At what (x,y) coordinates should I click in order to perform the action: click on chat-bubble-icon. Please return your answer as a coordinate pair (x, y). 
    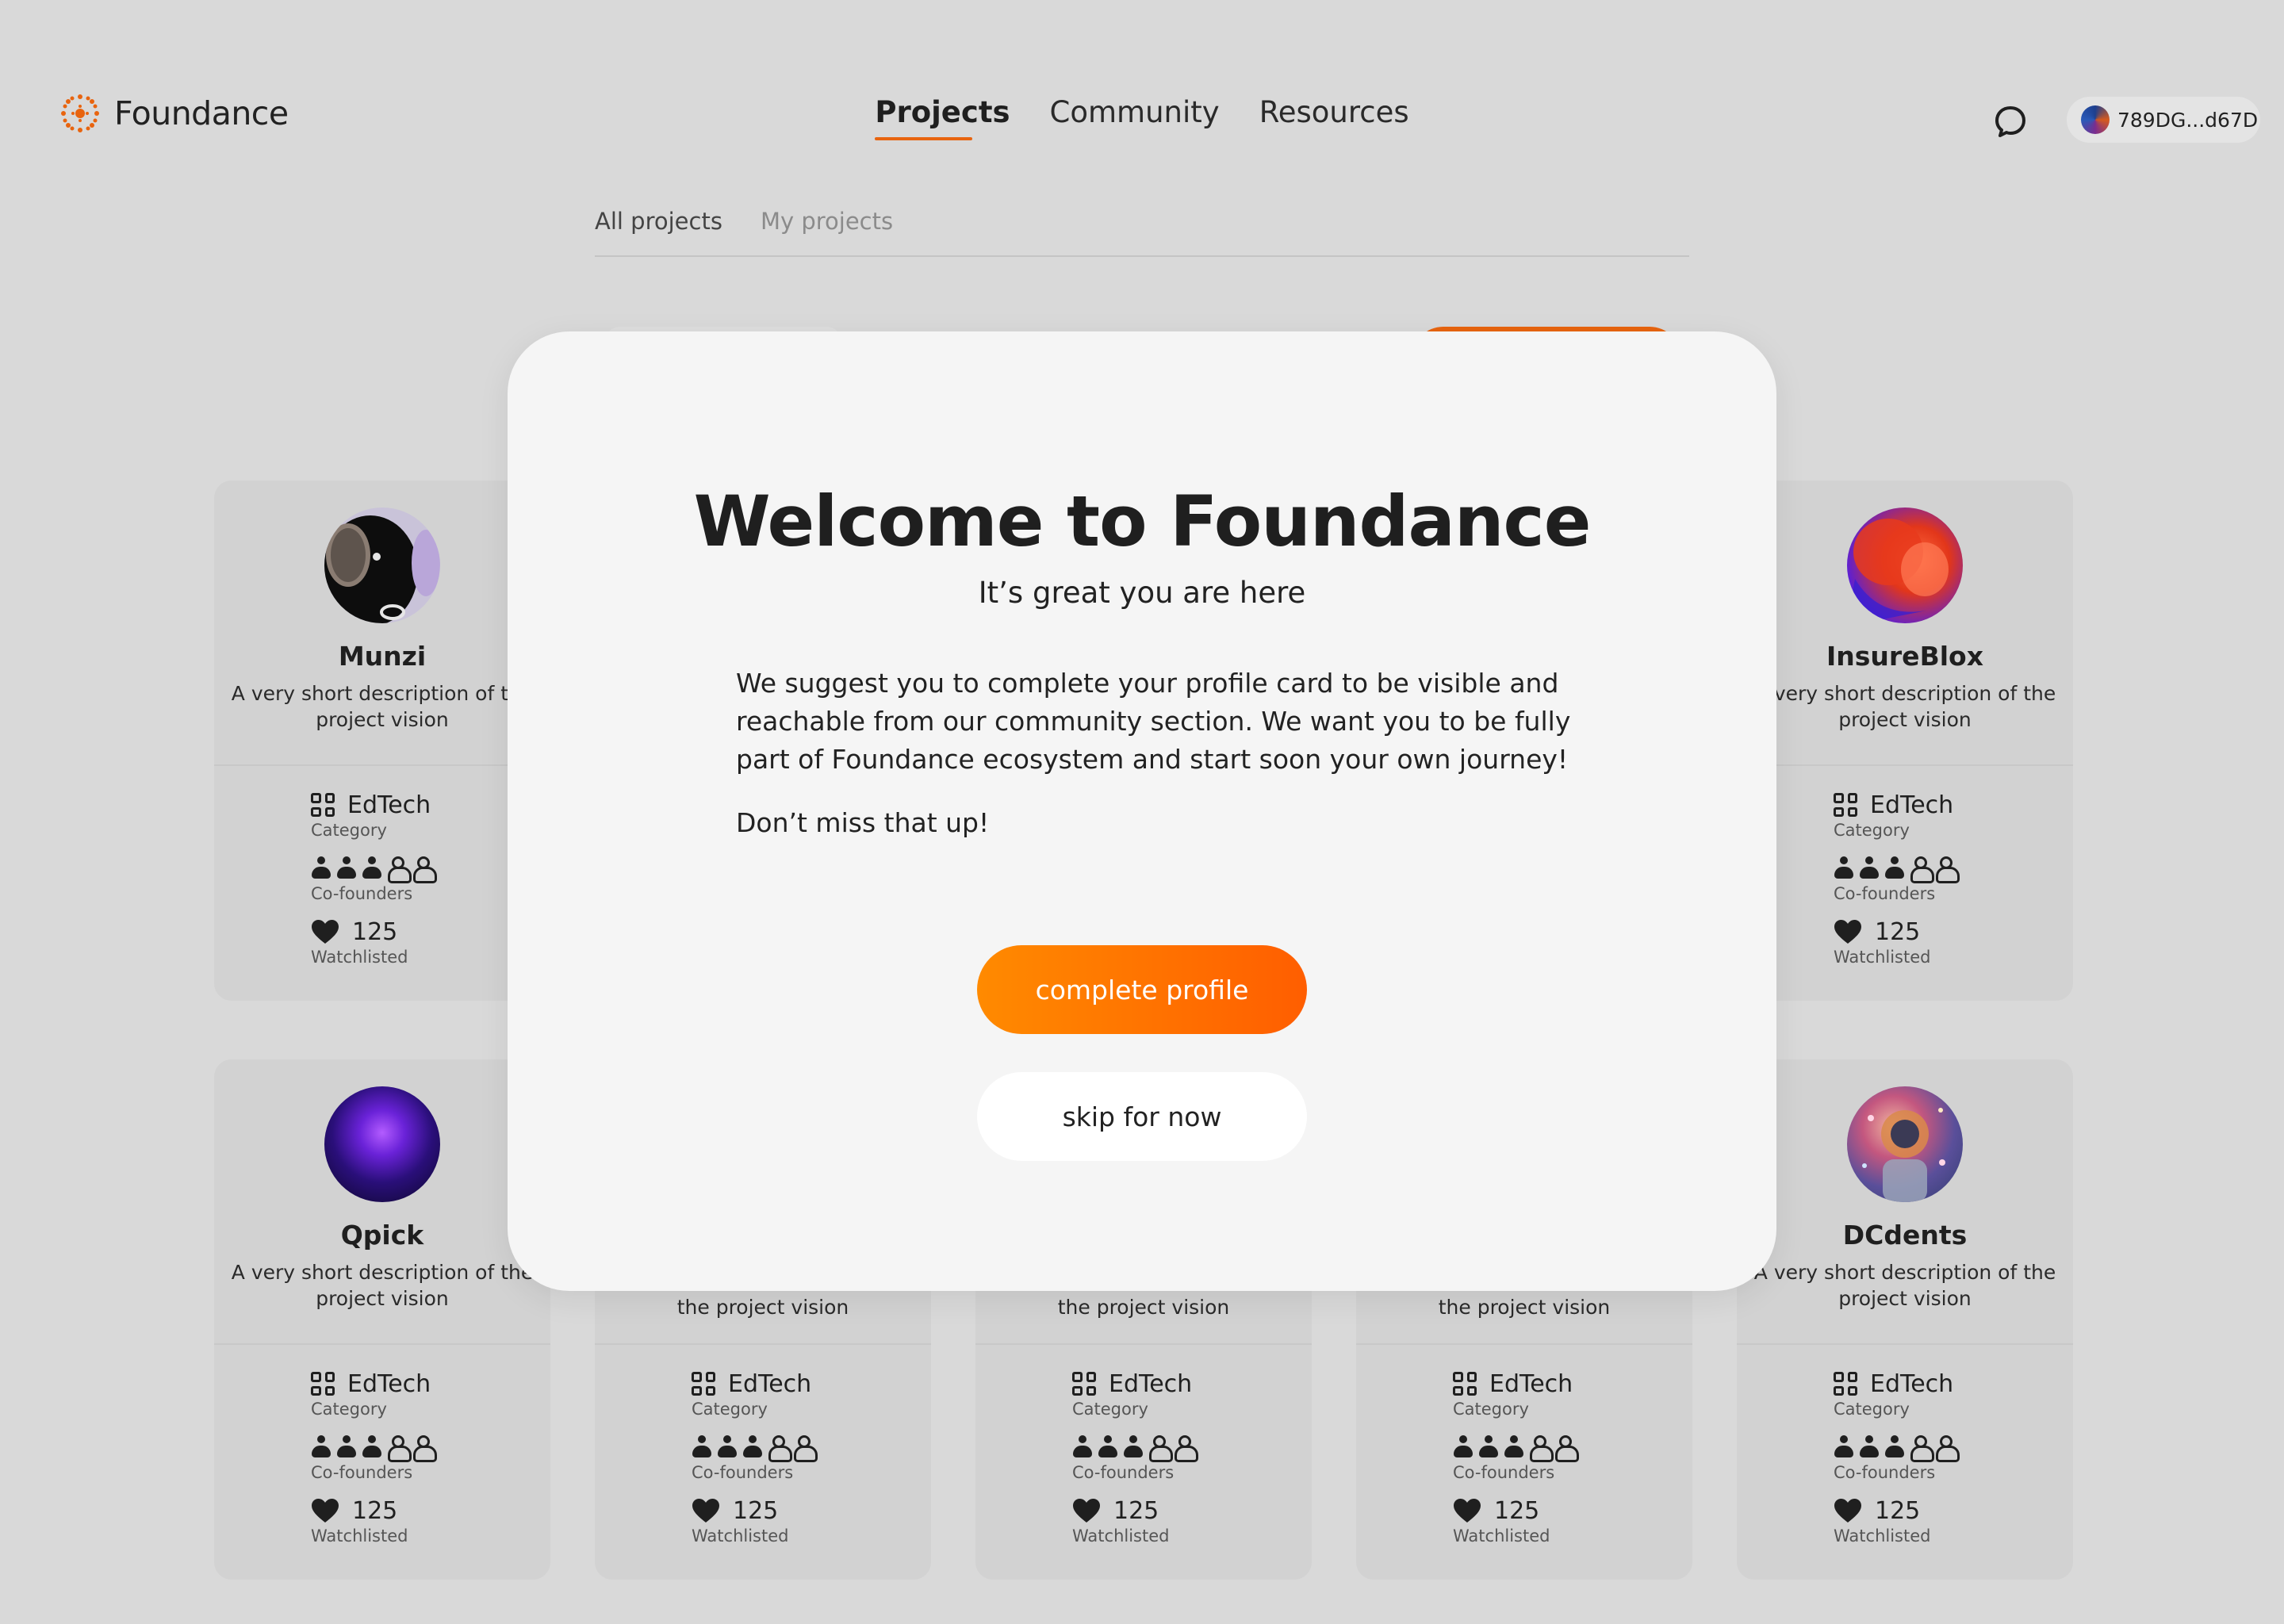
    Looking at the image, I should click on (2010, 121).